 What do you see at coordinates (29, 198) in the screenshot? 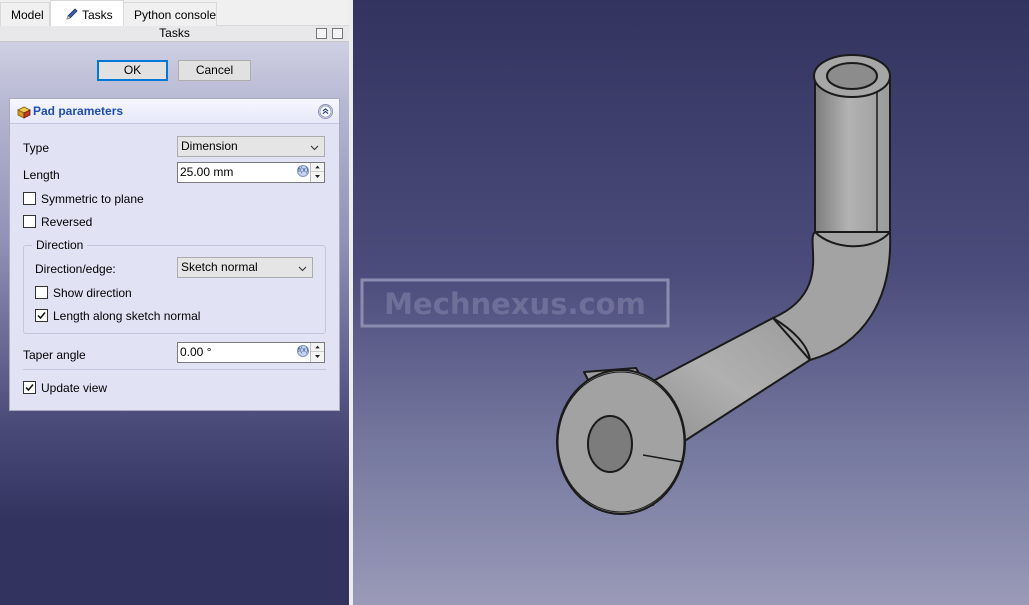
I see `symmetric-checkbox` at bounding box center [29, 198].